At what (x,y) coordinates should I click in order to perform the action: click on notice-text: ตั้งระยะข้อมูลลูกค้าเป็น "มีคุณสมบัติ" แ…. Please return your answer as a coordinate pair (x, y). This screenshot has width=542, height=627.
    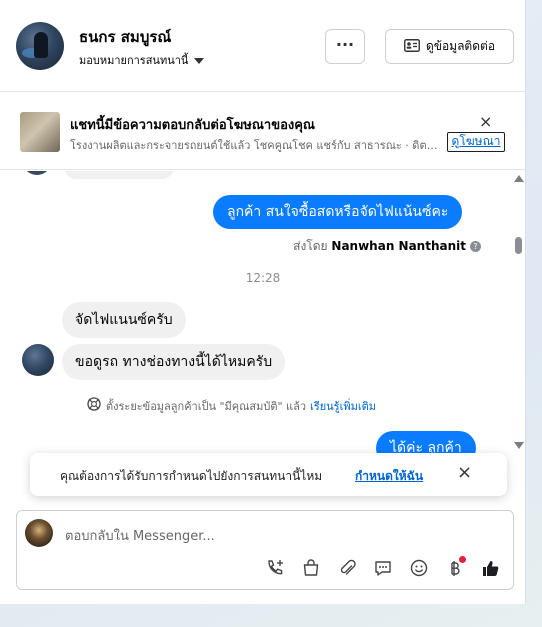
    Looking at the image, I should click on (206, 406).